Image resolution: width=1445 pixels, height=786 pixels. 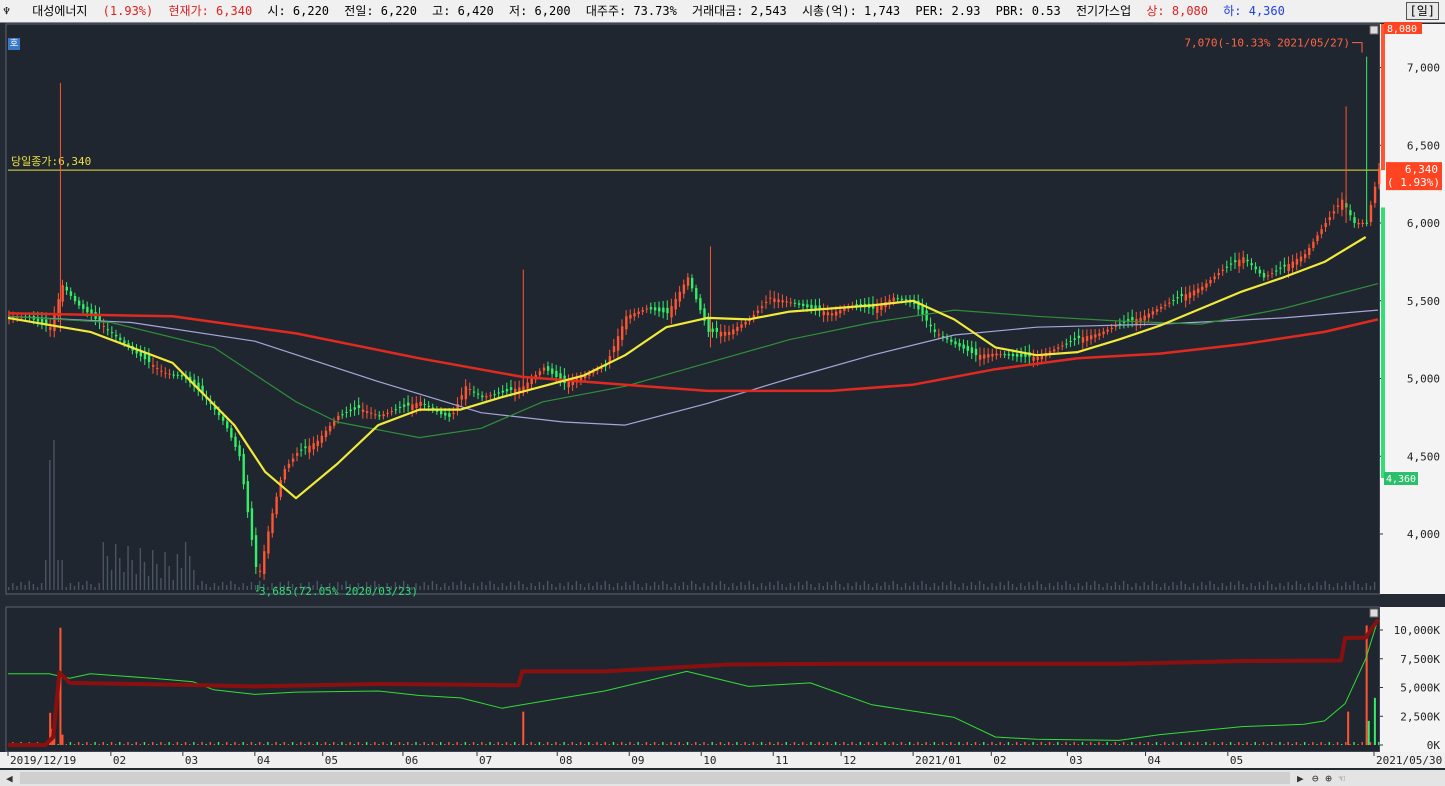 I want to click on price-tick-label: 4,500, so click(x=1423, y=456).